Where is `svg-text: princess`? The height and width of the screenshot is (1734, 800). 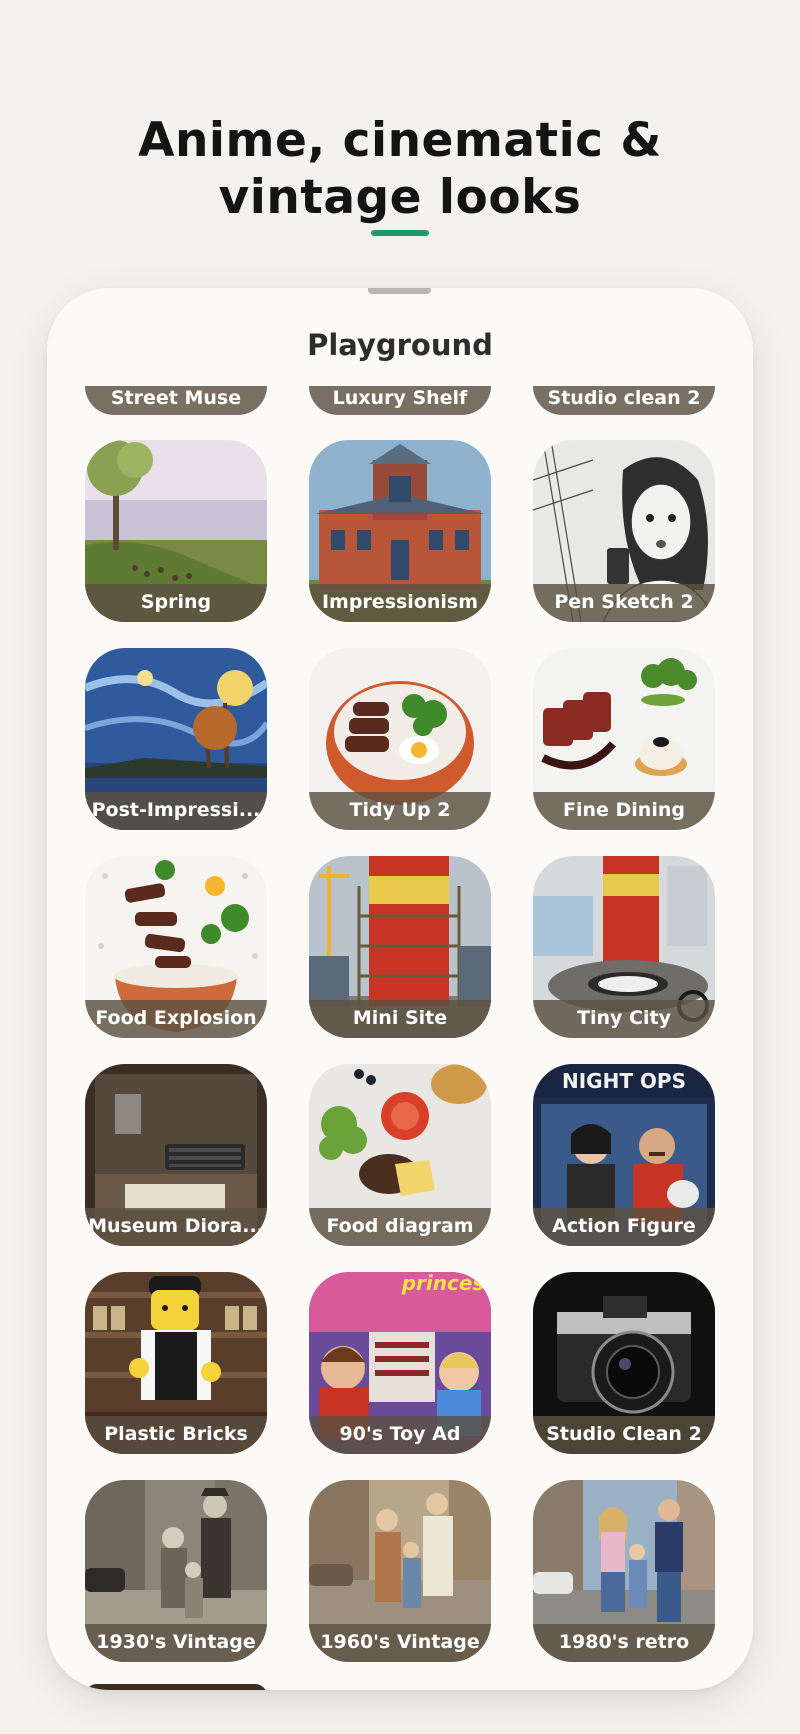 svg-text: princess is located at coordinates (446, 1283).